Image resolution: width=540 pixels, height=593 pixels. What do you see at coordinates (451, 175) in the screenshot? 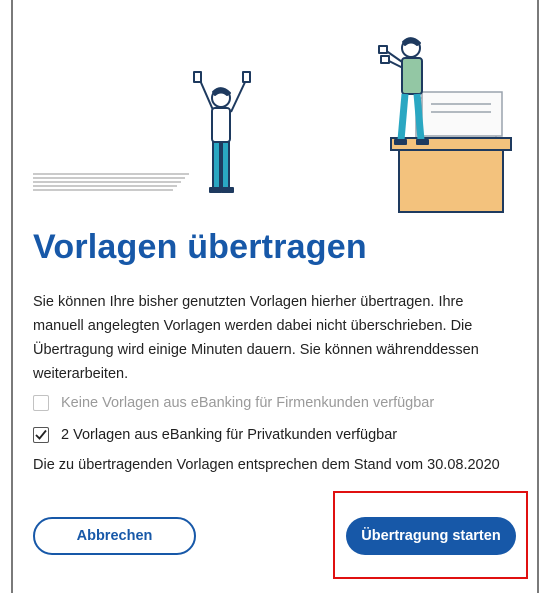
I see `box-illustration` at bounding box center [451, 175].